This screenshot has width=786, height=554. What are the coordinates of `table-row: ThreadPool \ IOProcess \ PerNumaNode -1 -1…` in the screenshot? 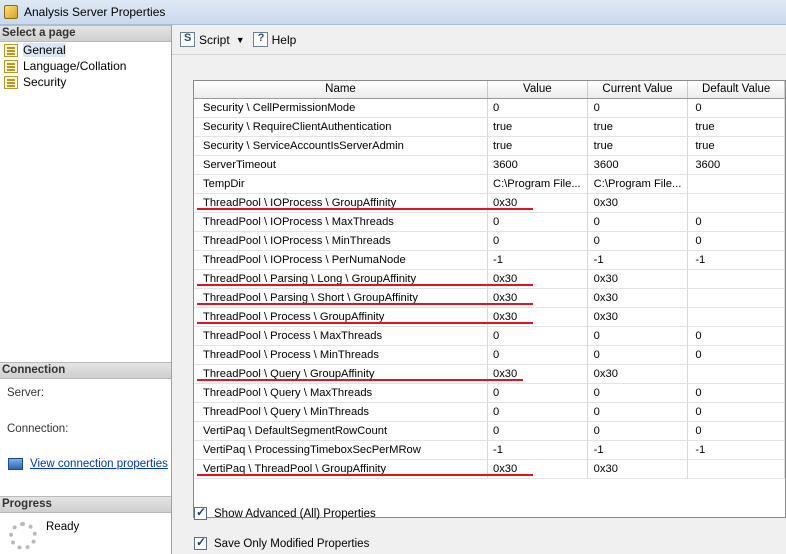 It's located at (489, 260).